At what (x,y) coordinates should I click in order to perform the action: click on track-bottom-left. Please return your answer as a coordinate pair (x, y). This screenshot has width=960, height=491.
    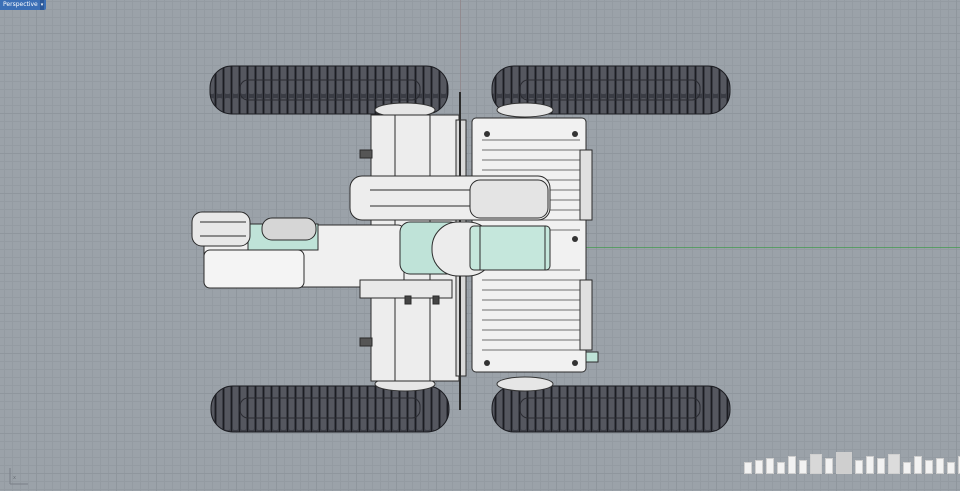
    Looking at the image, I should click on (330, 409).